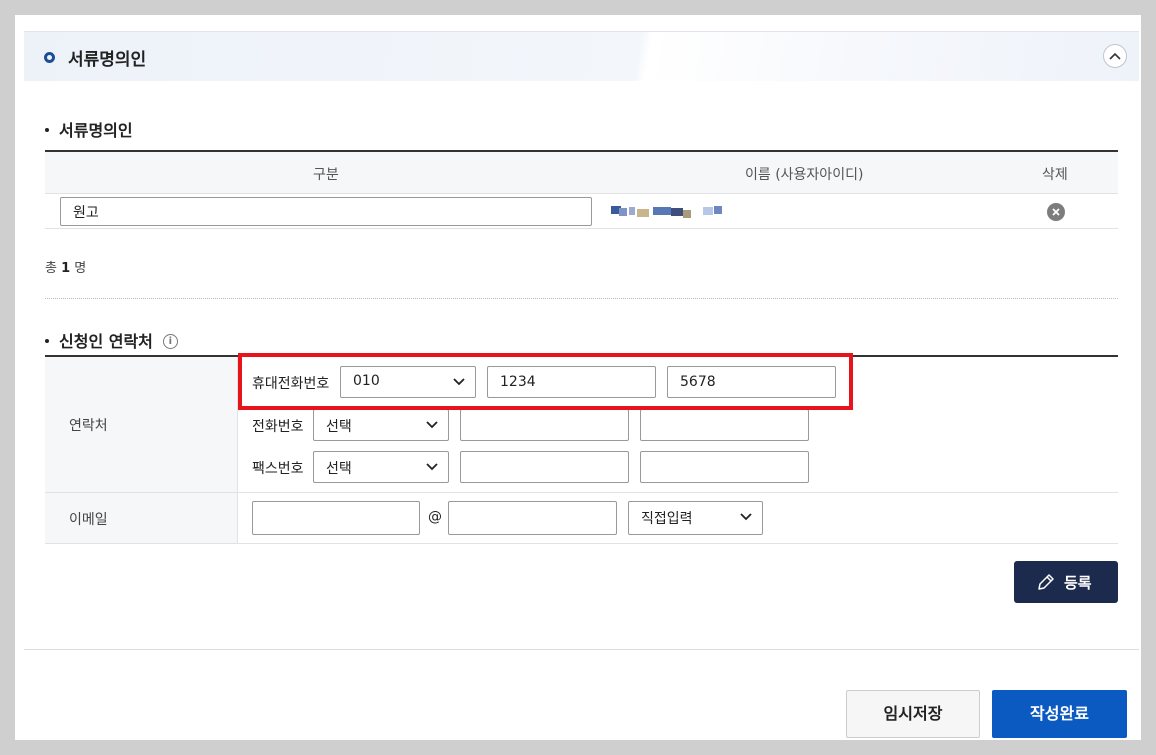 The image size is (1156, 755). I want to click on complete-button: 작성완료, so click(1059, 714).